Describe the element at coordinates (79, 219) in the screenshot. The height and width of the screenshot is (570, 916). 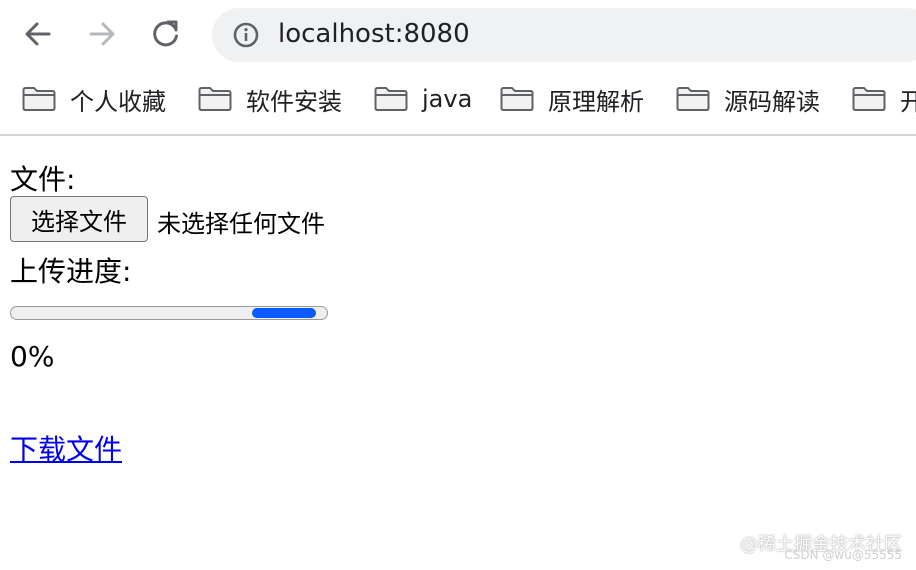
I see `choose-file-button: 选择文件` at that location.